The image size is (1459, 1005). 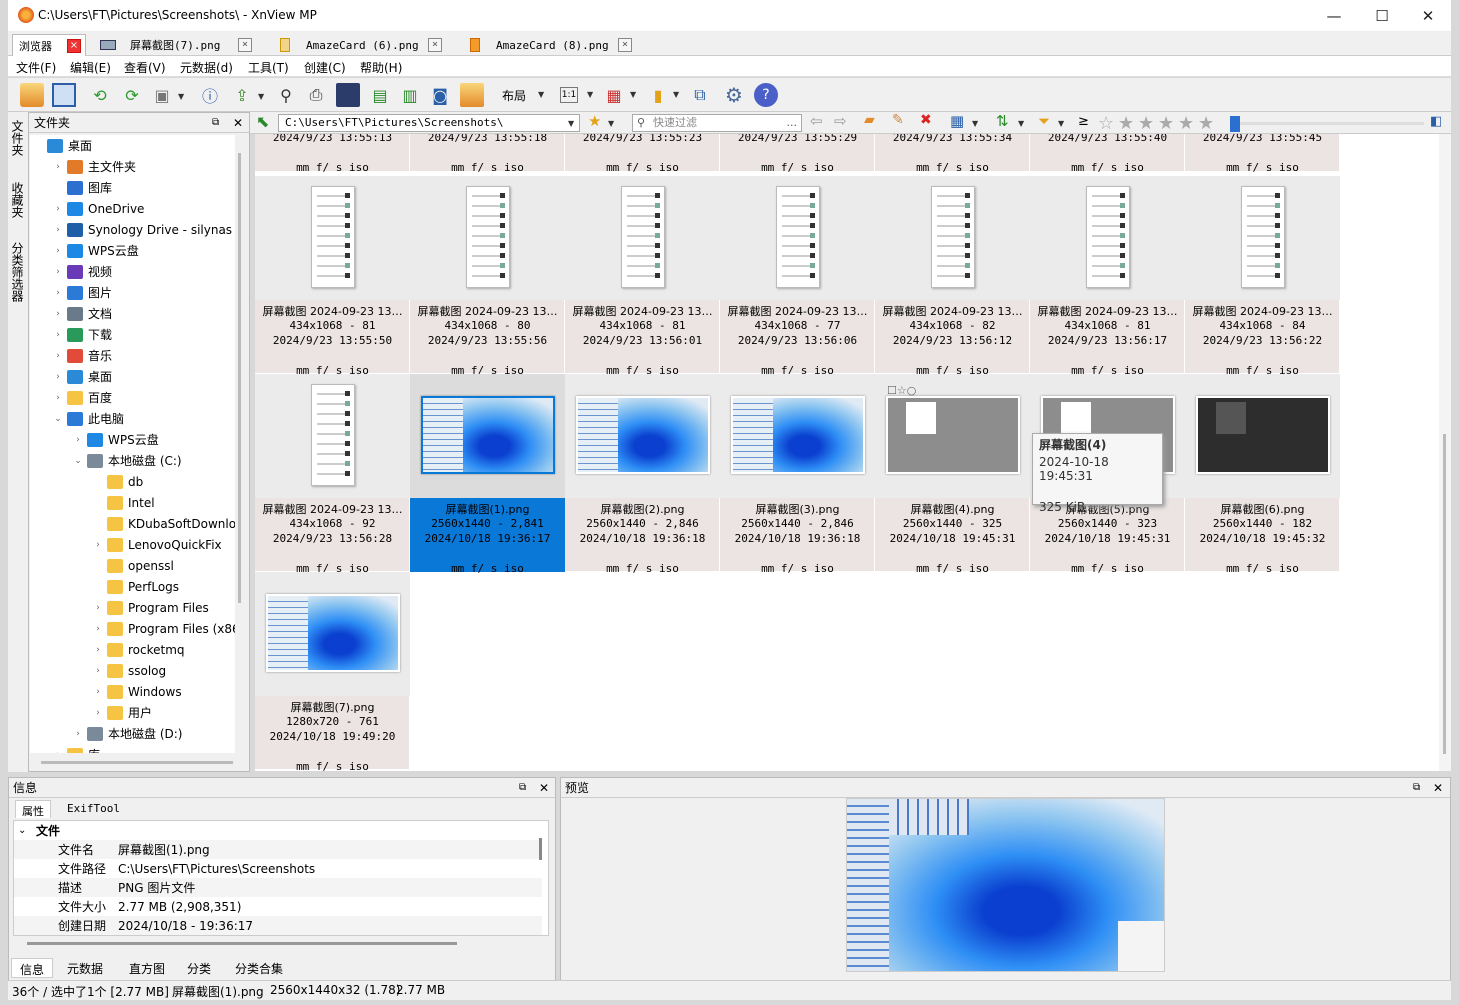 What do you see at coordinates (36, 67) in the screenshot?
I see `menu-file: 文件(F)` at bounding box center [36, 67].